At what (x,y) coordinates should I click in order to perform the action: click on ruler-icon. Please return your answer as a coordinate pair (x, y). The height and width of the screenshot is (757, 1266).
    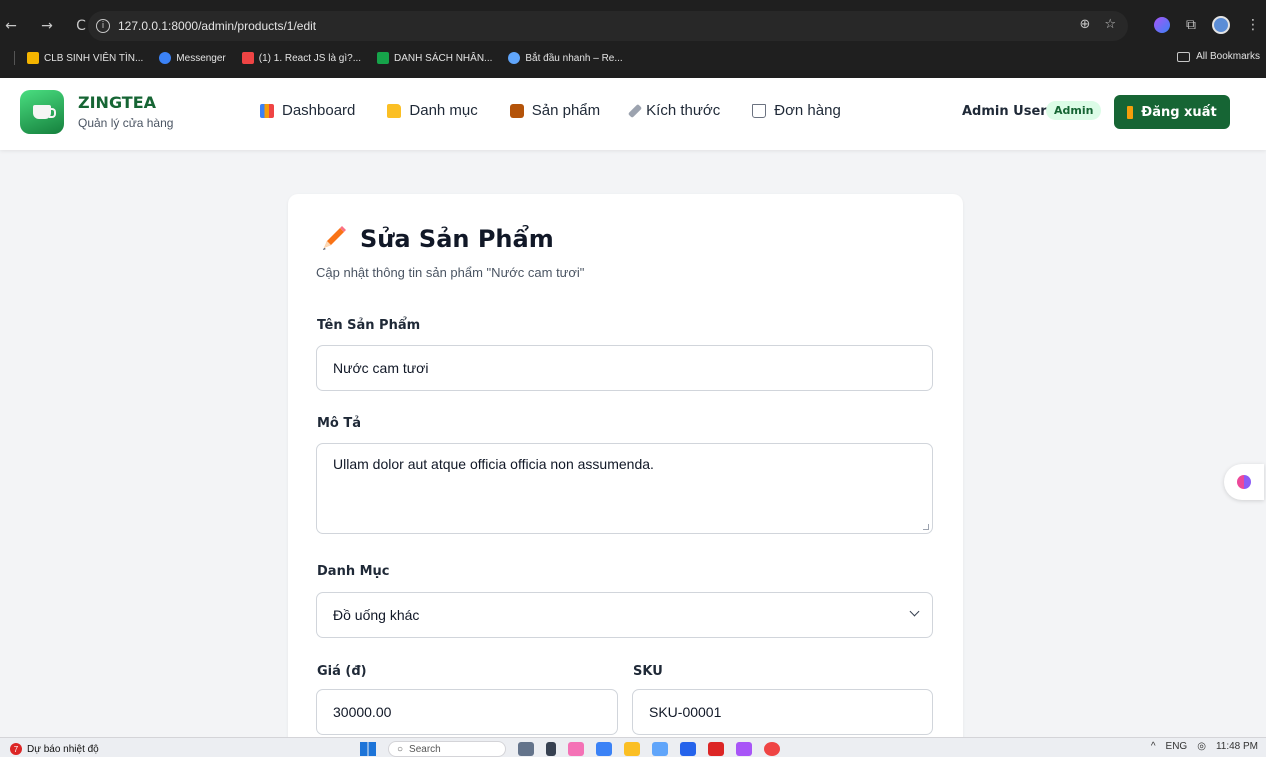
    Looking at the image, I should click on (635, 110).